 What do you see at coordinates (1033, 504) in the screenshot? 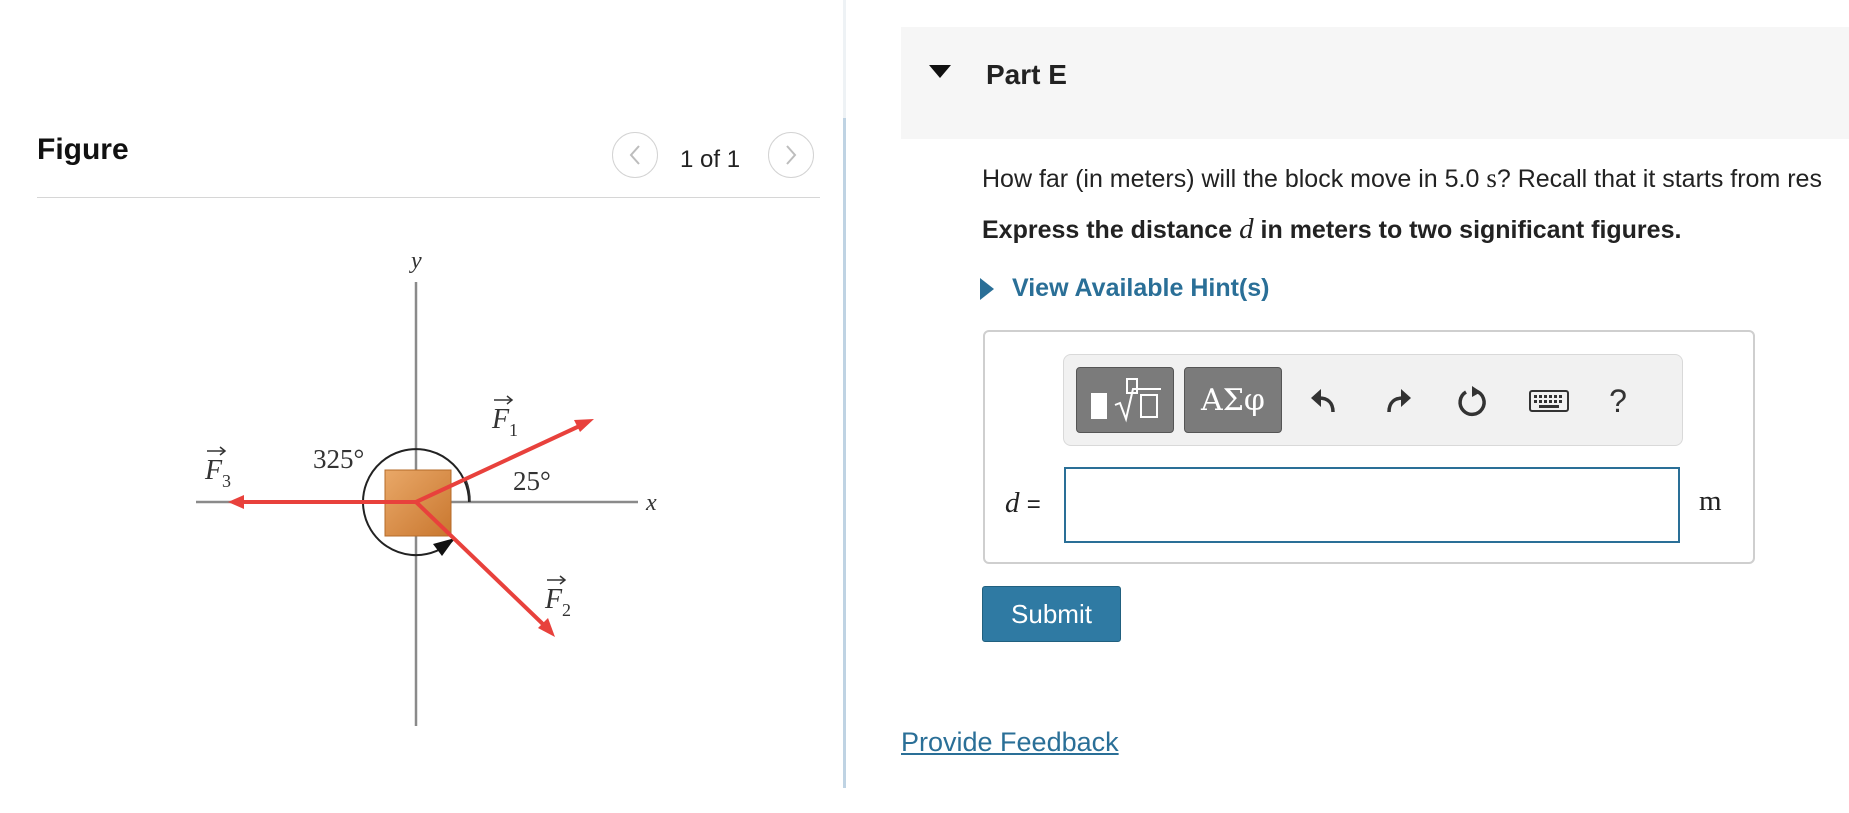
I see `answer-equals: =` at bounding box center [1033, 504].